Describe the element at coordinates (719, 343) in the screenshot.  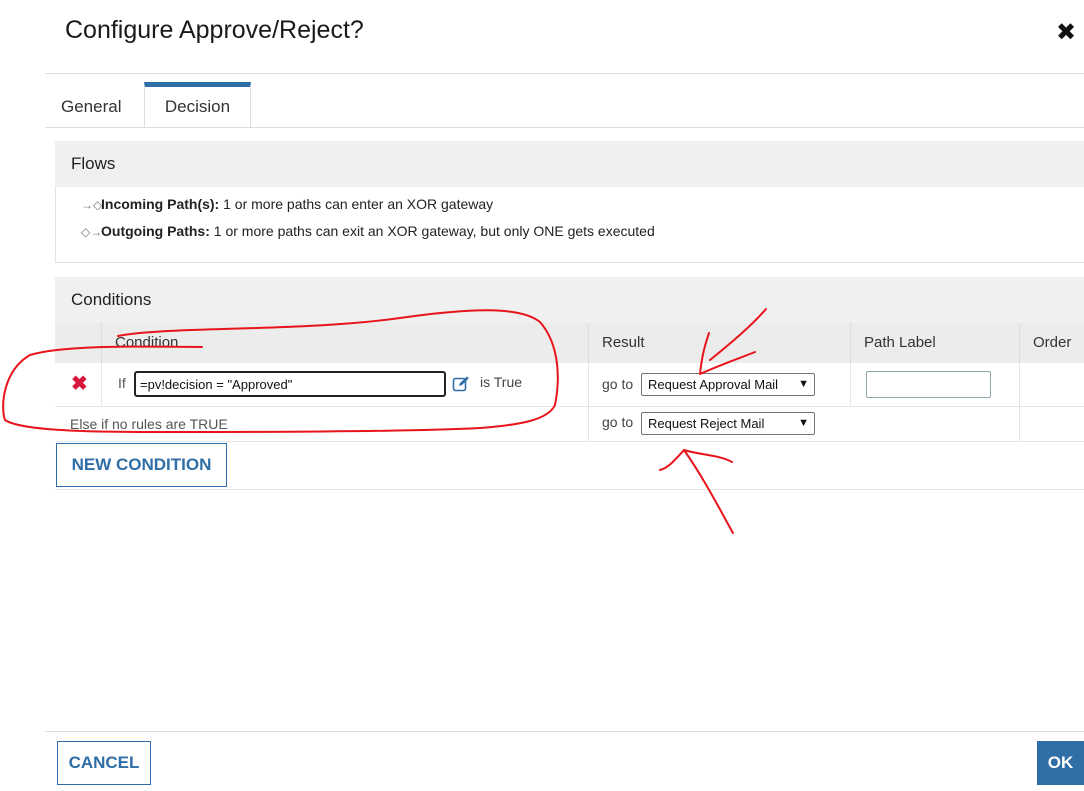
I see `header-result: Result` at that location.